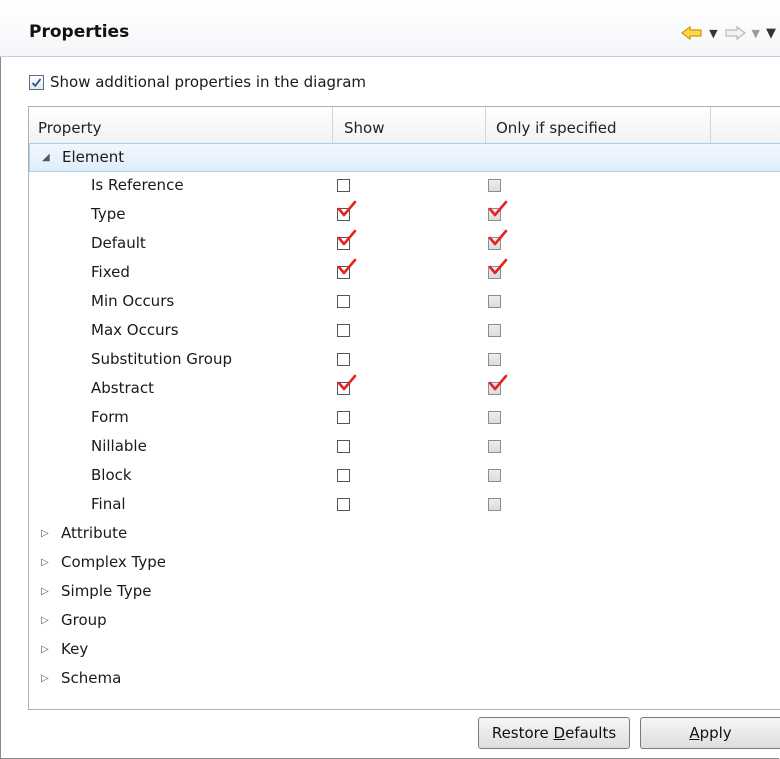 The height and width of the screenshot is (759, 780). Describe the element at coordinates (93, 157) in the screenshot. I see `tree-group-label: Element` at that location.